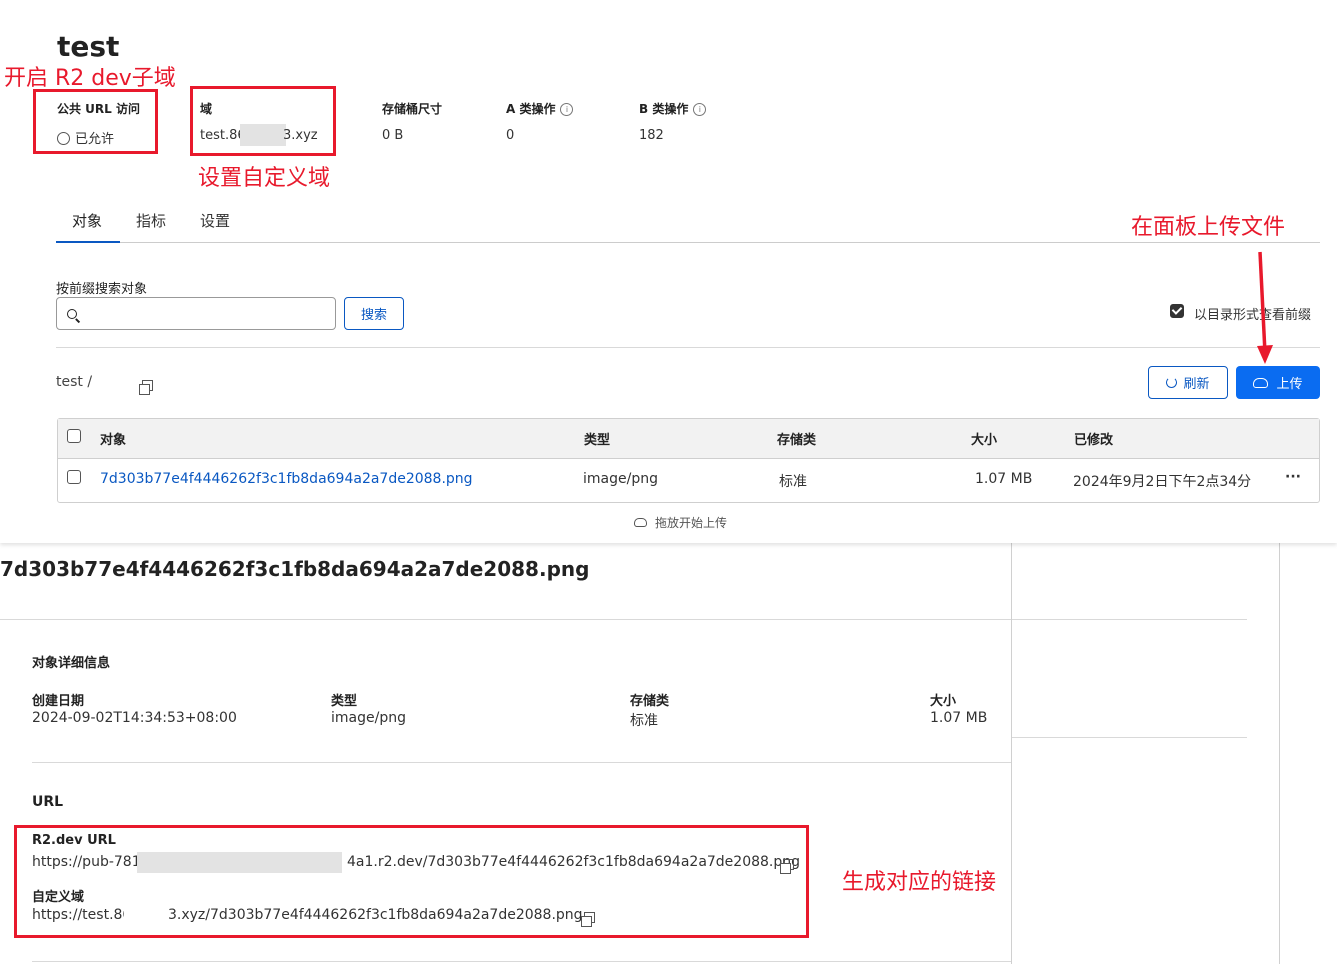 The height and width of the screenshot is (964, 1337). What do you see at coordinates (102, 289) in the screenshot?
I see `search-label: 按前缀搜索对象` at bounding box center [102, 289].